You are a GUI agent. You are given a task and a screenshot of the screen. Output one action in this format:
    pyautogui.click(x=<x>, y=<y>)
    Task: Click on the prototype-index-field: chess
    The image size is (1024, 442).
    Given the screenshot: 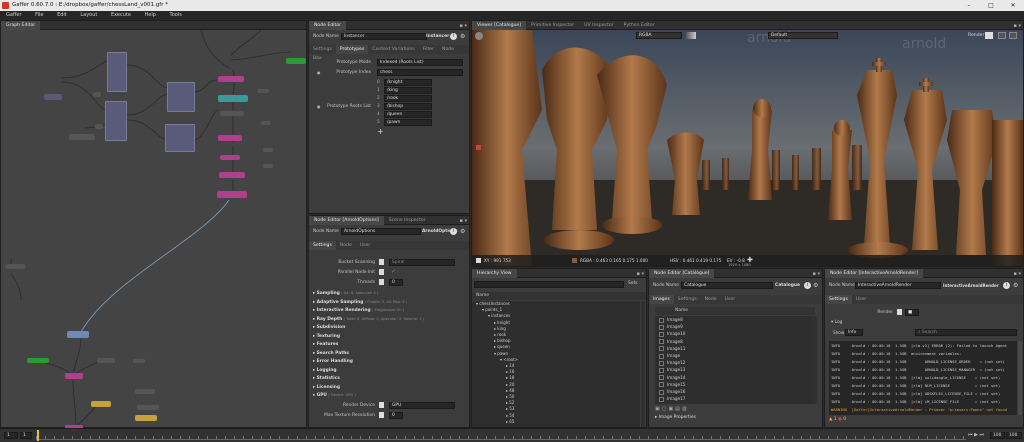 What is the action you would take?
    pyautogui.click(x=420, y=72)
    